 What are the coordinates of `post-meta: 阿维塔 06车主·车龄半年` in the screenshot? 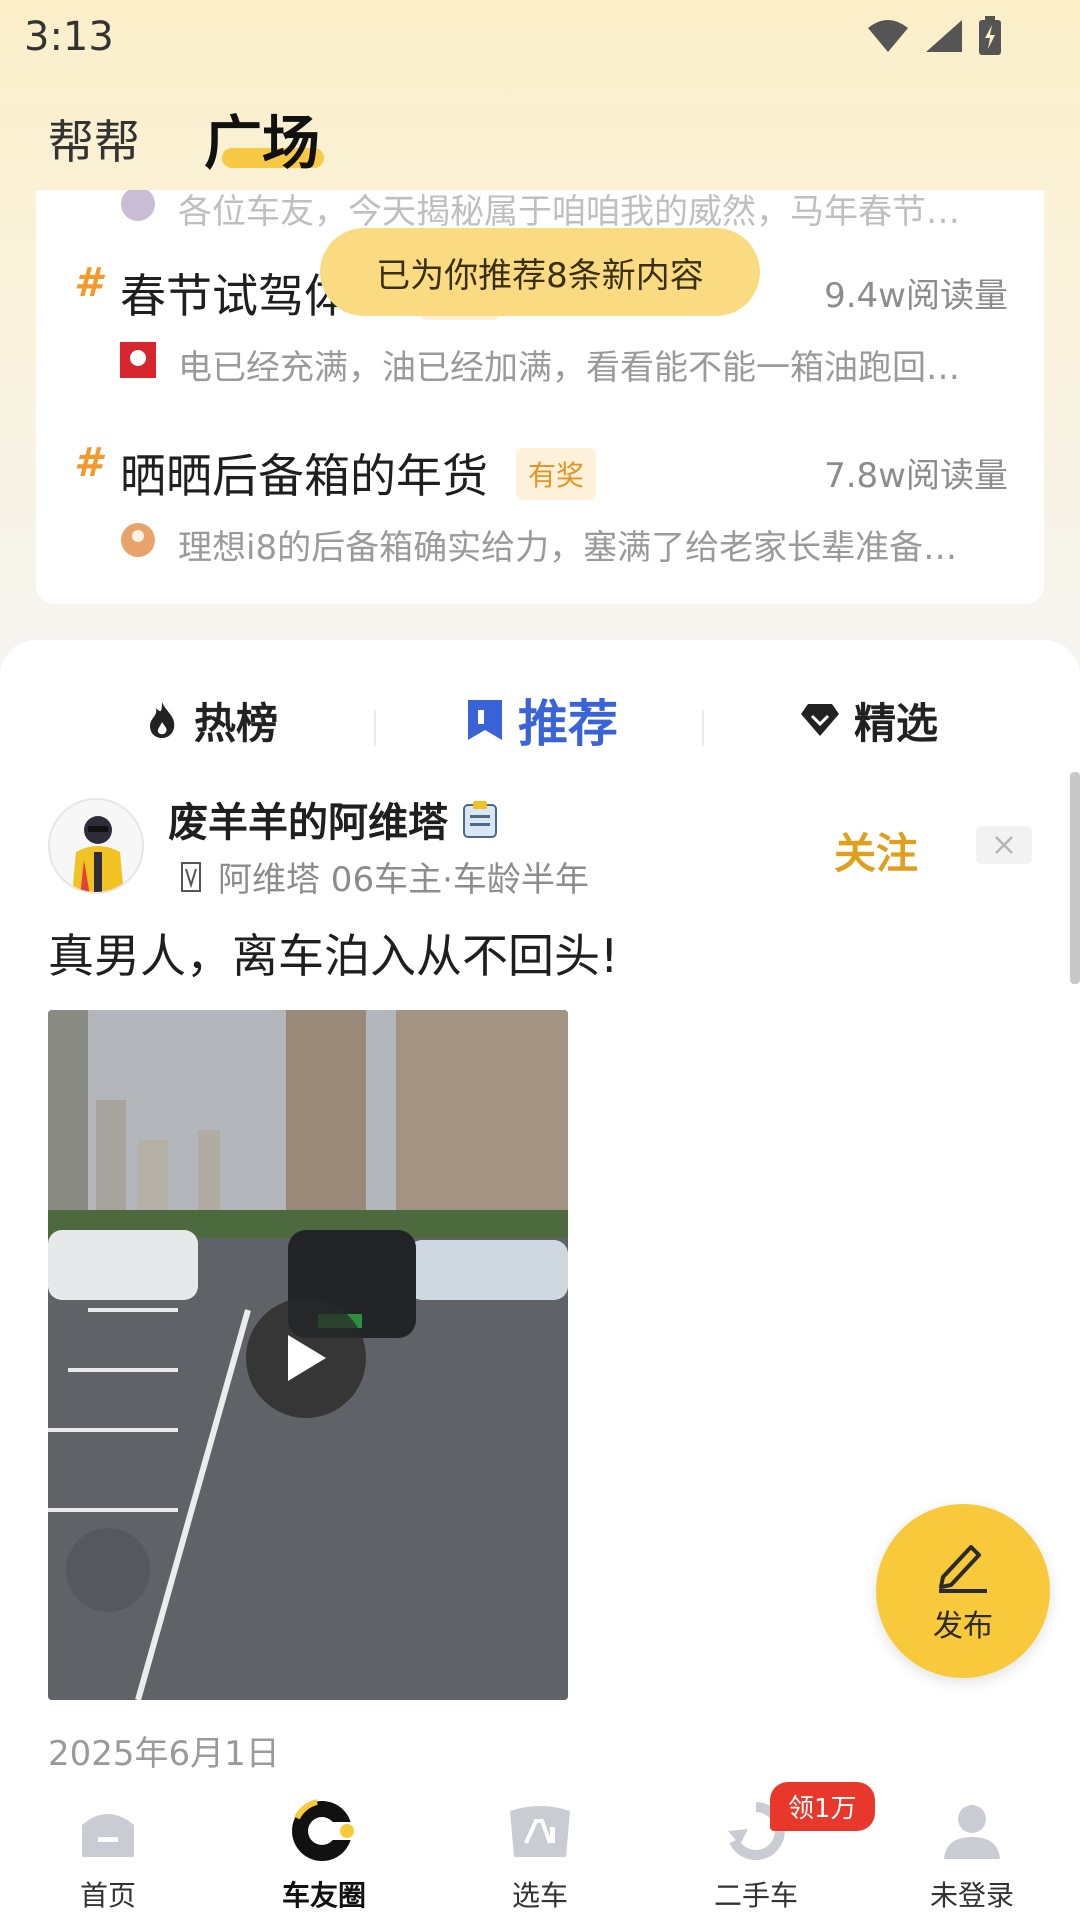 It's located at (384, 876).